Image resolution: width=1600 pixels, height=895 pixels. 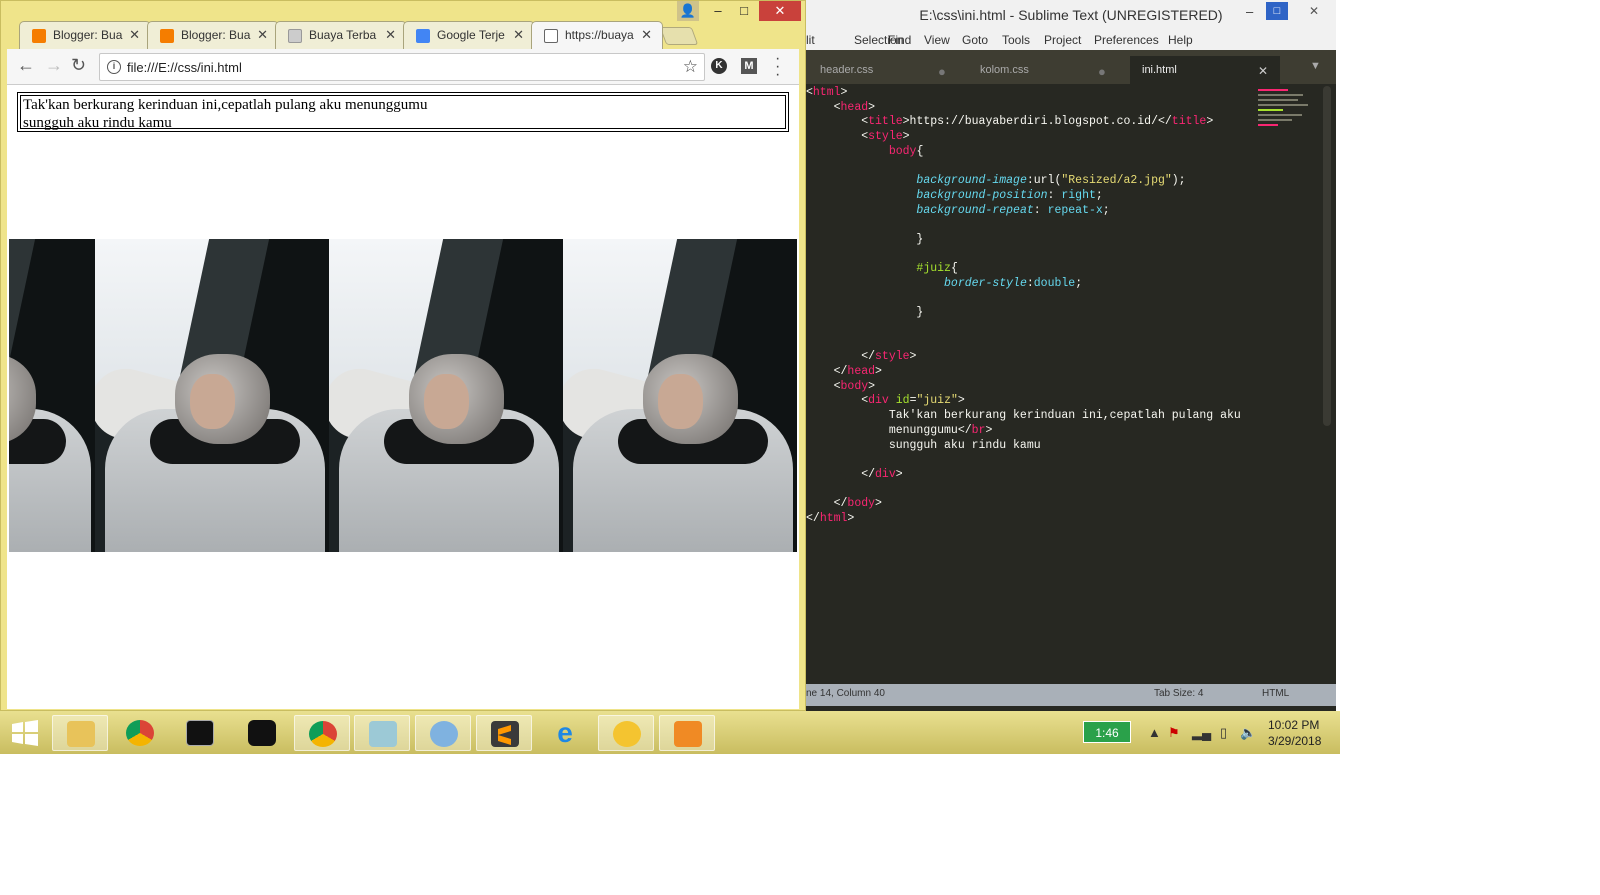 I want to click on media-player-icon, so click(x=687, y=733).